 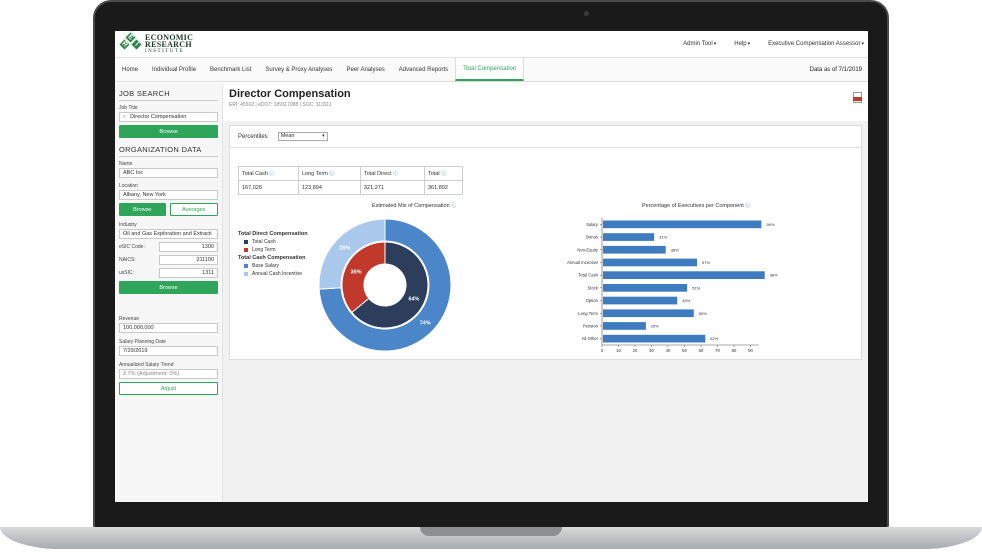 What do you see at coordinates (168, 209) in the screenshot?
I see `location-buttons: Browse Averages` at bounding box center [168, 209].